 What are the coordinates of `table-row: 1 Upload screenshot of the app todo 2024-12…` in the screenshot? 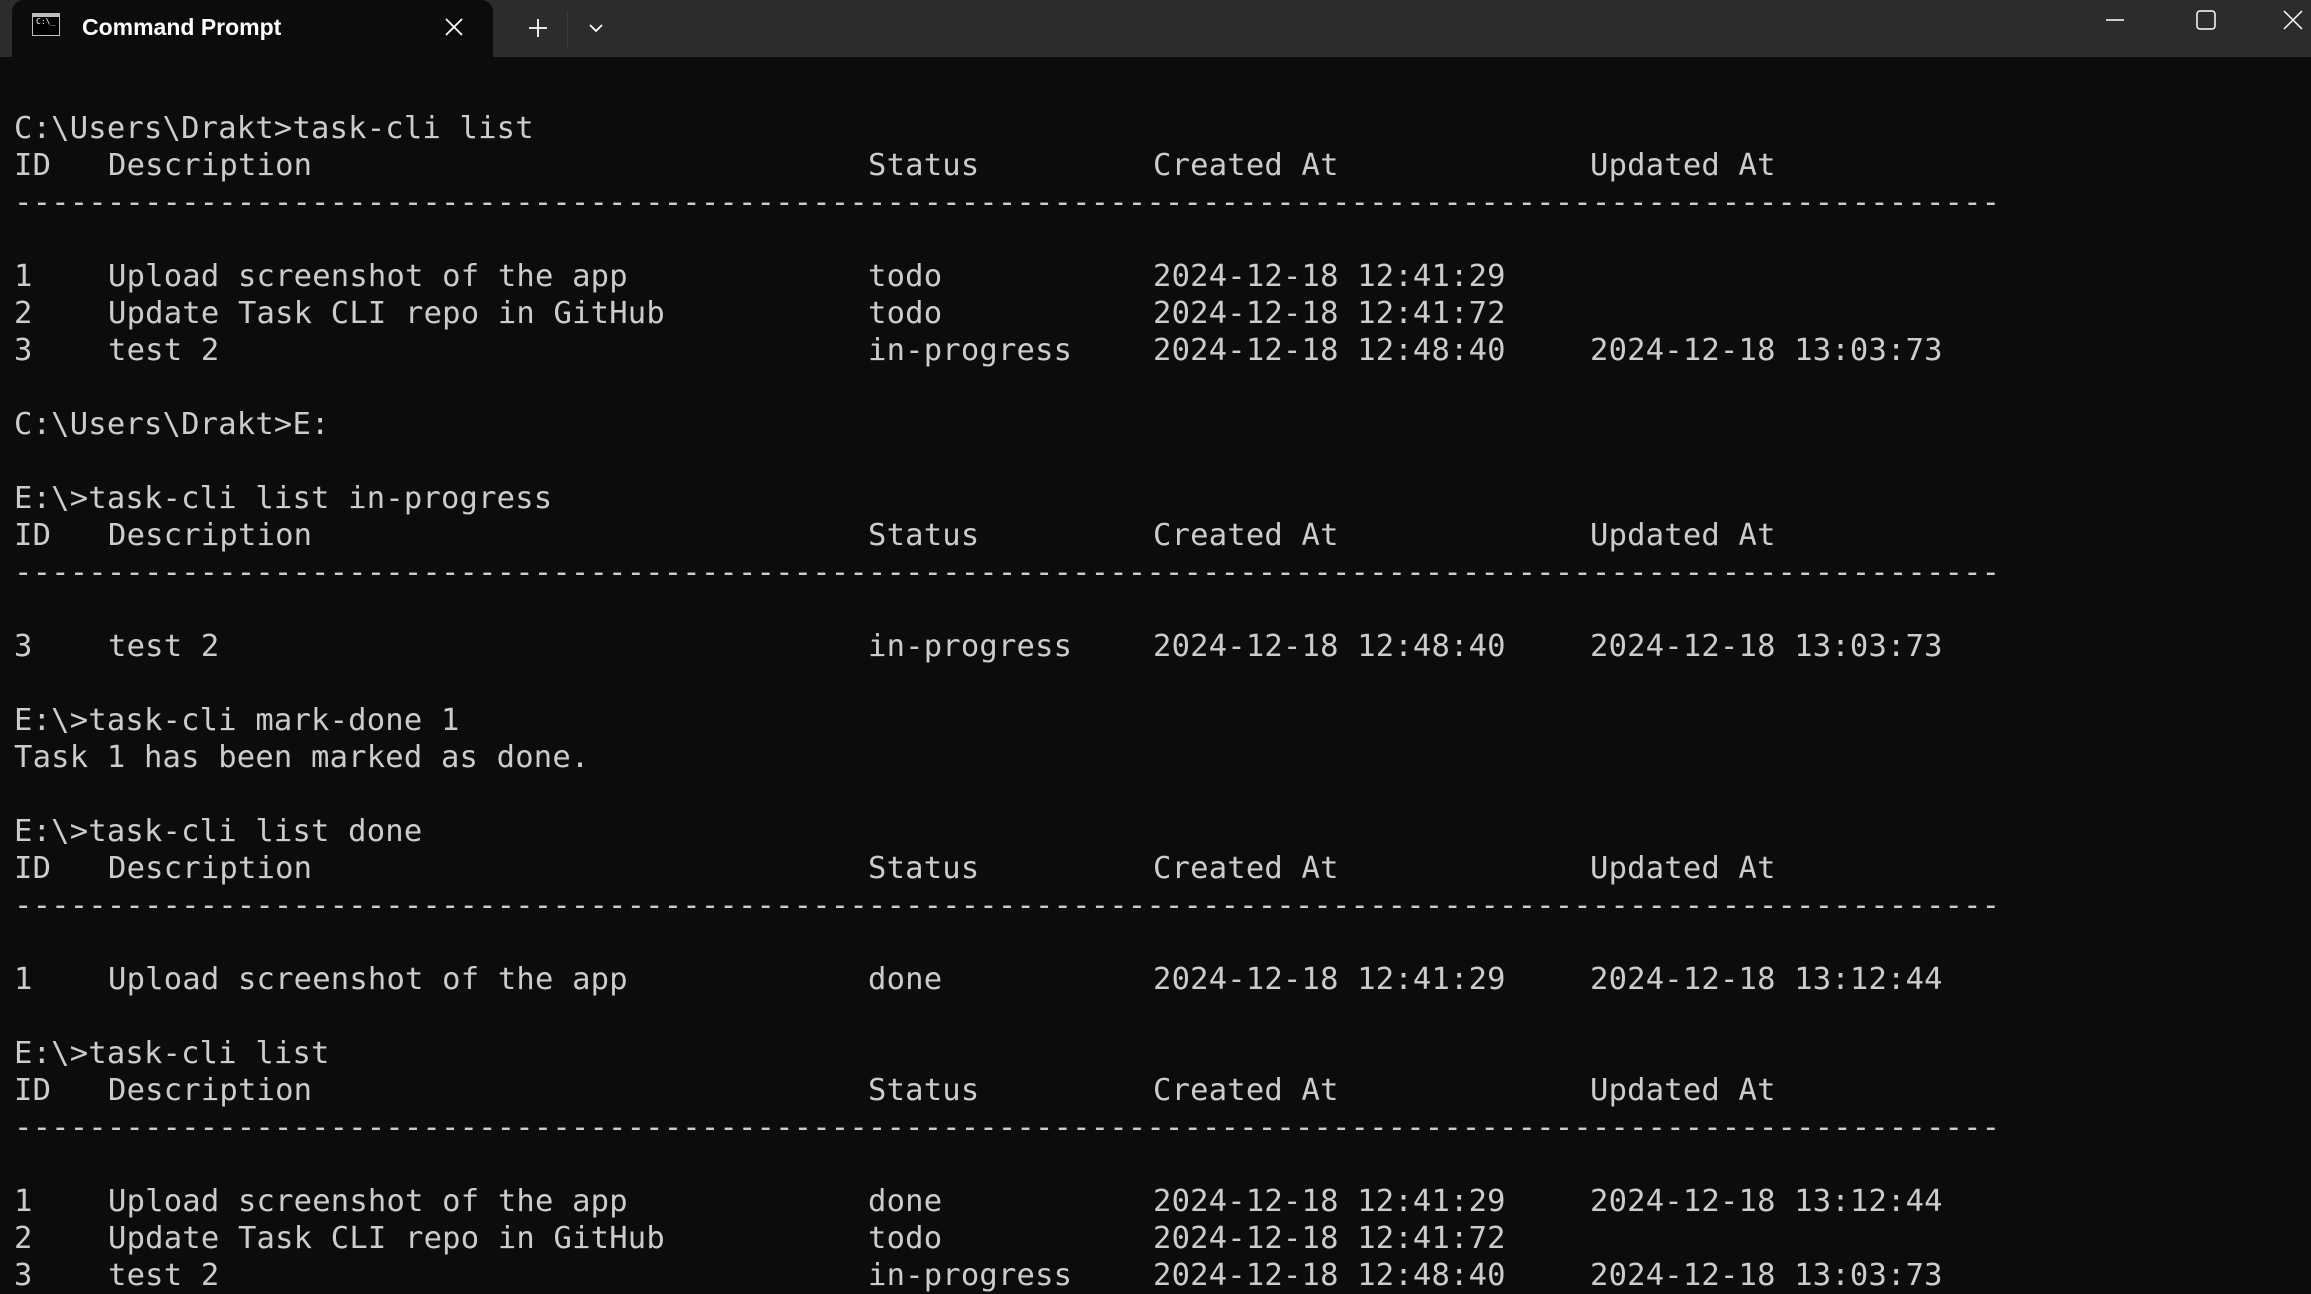 It's located at (1007, 276).